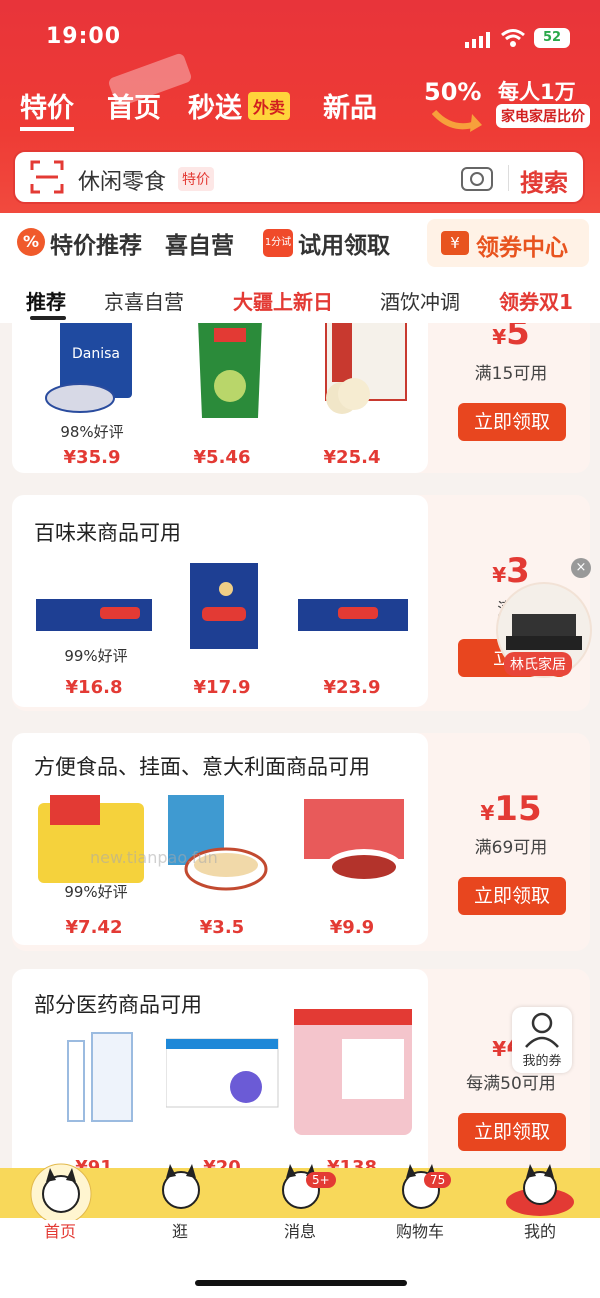 The width and height of the screenshot is (600, 1298). I want to click on product-price: ¥16.8, so click(94, 687).